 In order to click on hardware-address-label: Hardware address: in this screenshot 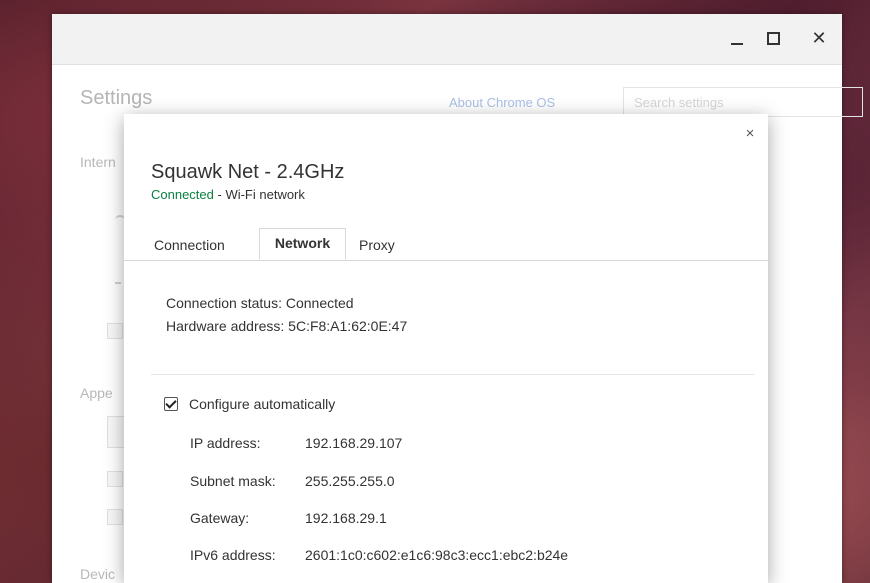, I will do `click(225, 326)`.